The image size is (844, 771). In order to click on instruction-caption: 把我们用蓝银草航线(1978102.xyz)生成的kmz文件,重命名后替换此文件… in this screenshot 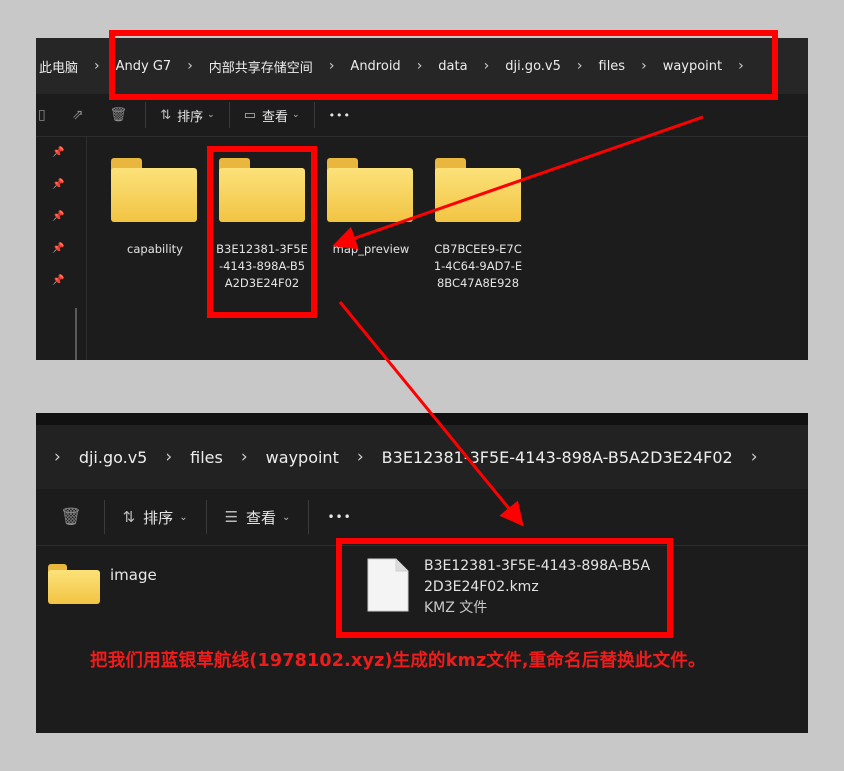, I will do `click(398, 661)`.